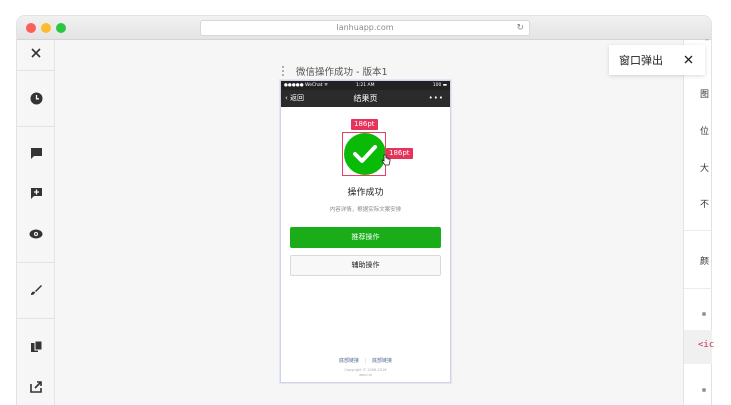 The image size is (731, 405). I want to click on maximize-window-button, so click(61, 28).